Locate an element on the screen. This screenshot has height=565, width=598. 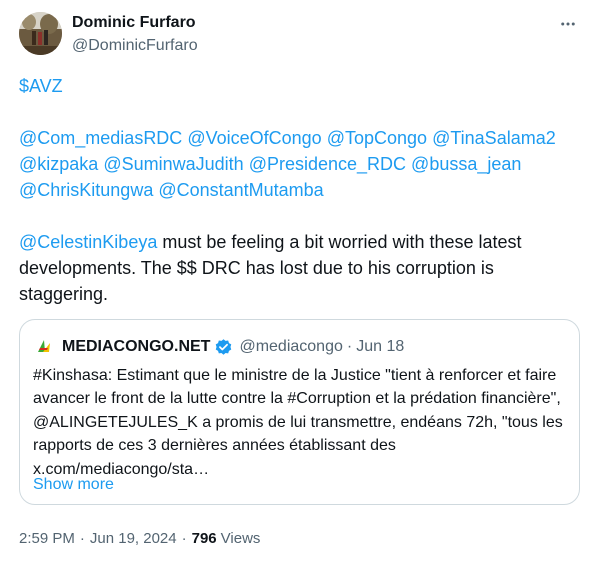
avatar-photo-icon is located at coordinates (40, 33).